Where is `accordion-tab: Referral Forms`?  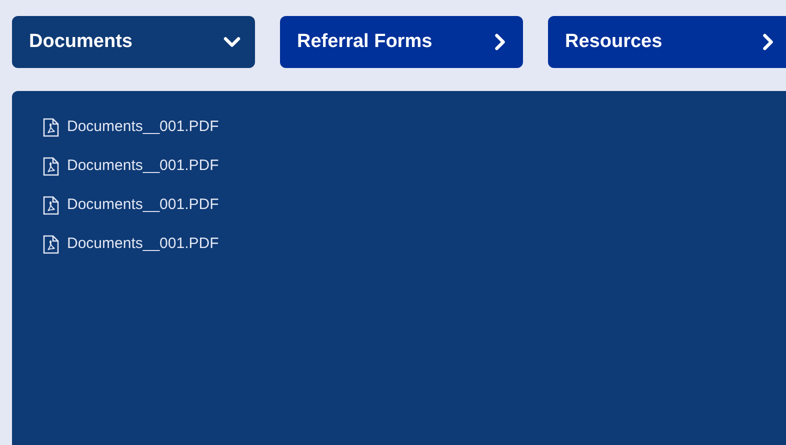
accordion-tab: Referral Forms is located at coordinates (401, 42).